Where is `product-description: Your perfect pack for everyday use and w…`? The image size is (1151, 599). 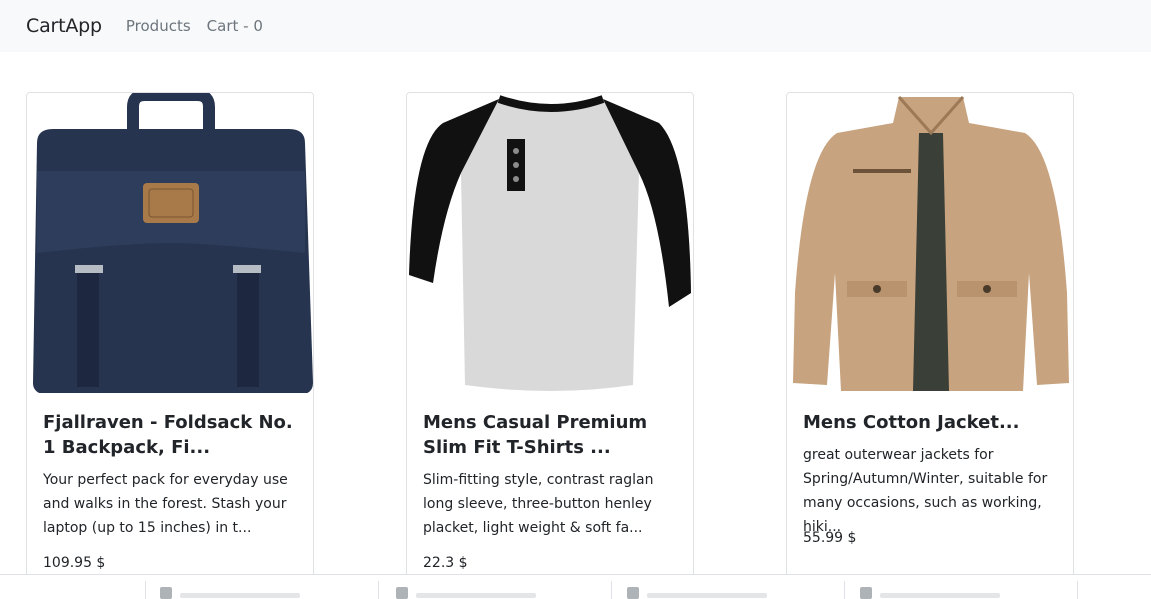
product-description: Your perfect pack for everyday use and w… is located at coordinates (165, 504).